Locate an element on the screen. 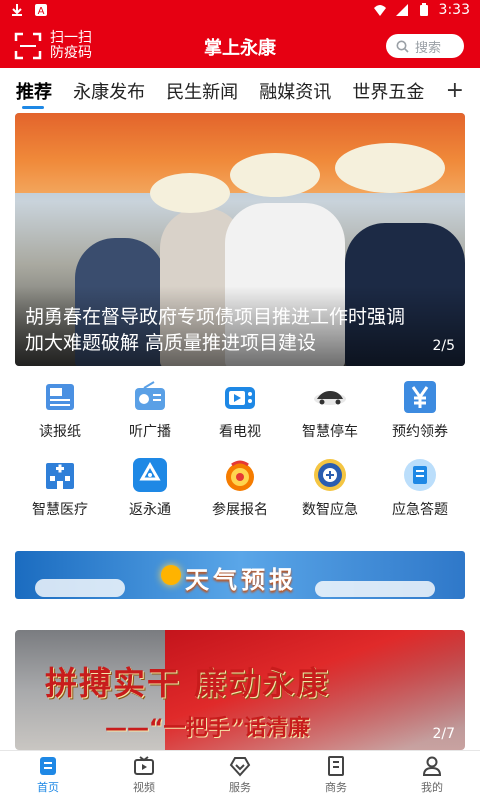 This screenshot has height=800, width=480. battery-icon is located at coordinates (423, 9).